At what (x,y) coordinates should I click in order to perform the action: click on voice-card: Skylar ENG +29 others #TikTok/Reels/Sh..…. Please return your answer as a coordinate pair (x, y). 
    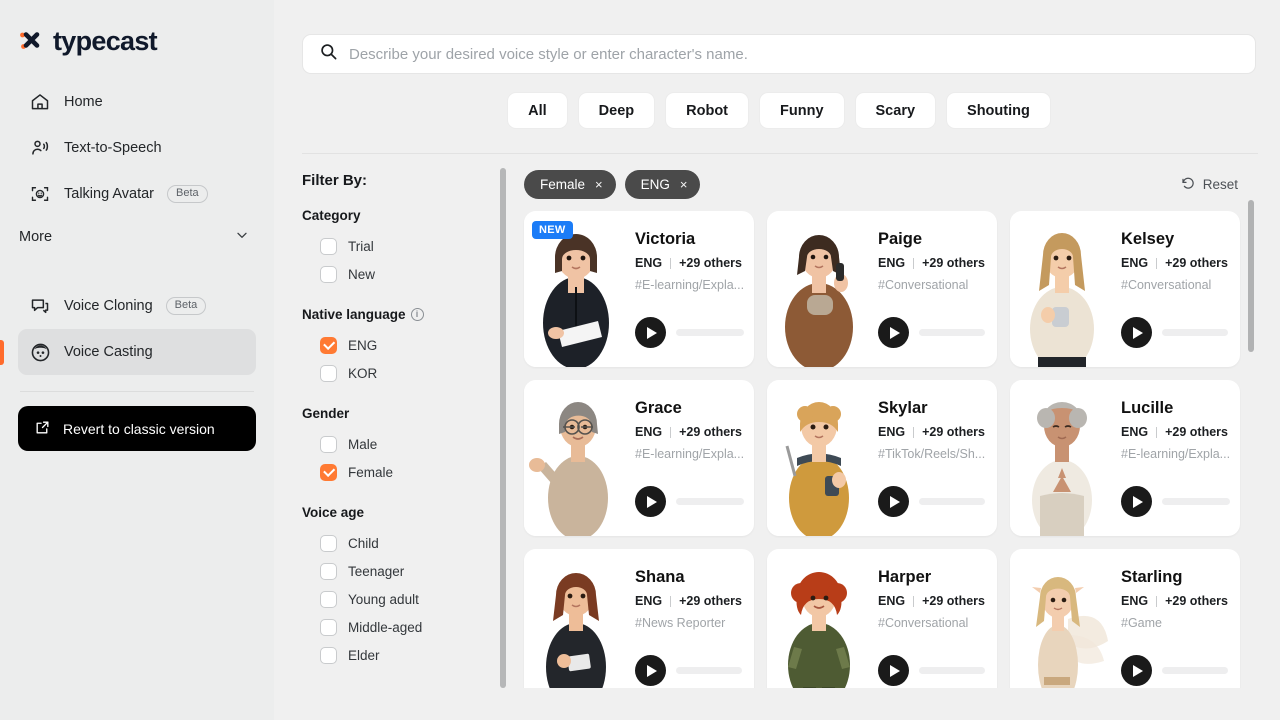
    Looking at the image, I should click on (882, 458).